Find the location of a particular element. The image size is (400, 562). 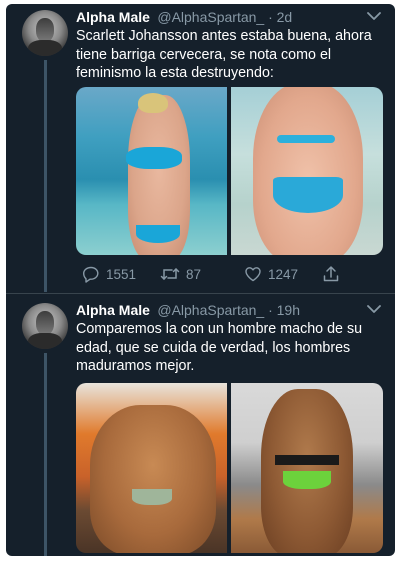

like-button: 1247 is located at coordinates (271, 274).